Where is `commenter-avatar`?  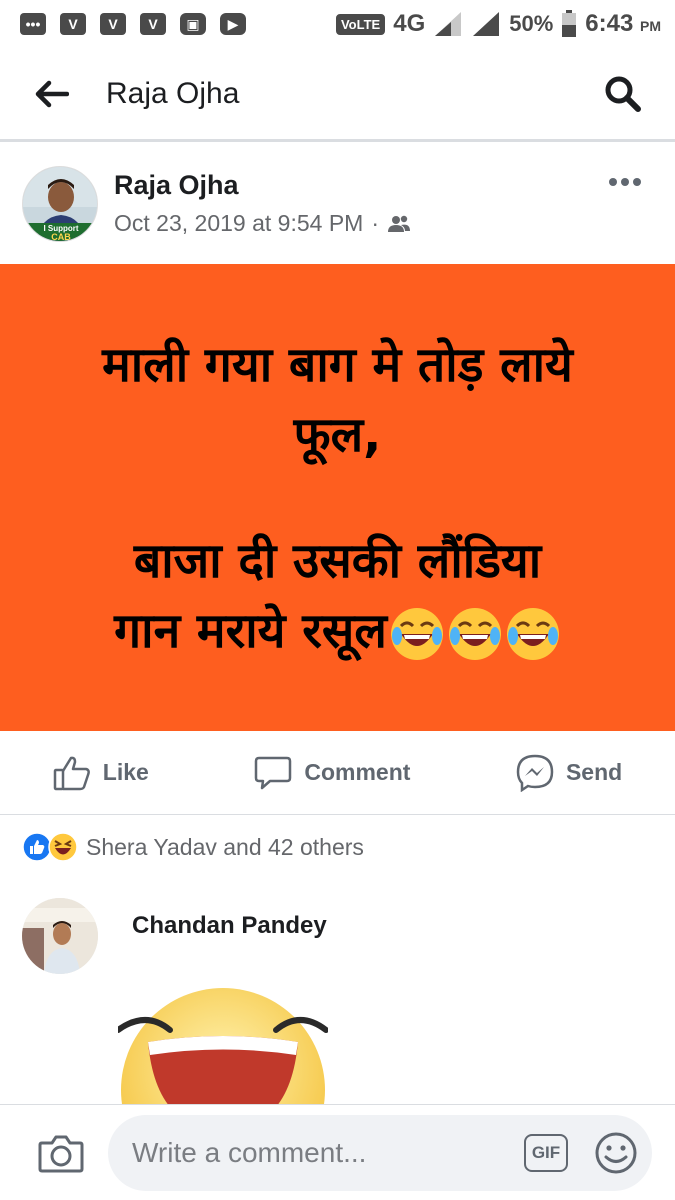 commenter-avatar is located at coordinates (60, 936).